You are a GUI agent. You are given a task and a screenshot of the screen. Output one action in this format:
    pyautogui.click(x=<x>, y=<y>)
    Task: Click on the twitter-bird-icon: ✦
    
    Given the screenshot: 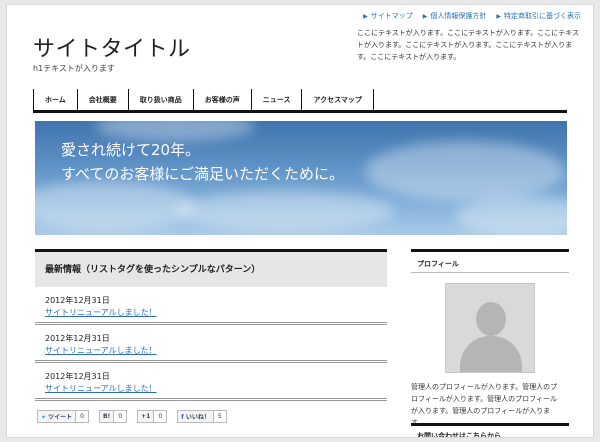 What is the action you would take?
    pyautogui.click(x=44, y=417)
    